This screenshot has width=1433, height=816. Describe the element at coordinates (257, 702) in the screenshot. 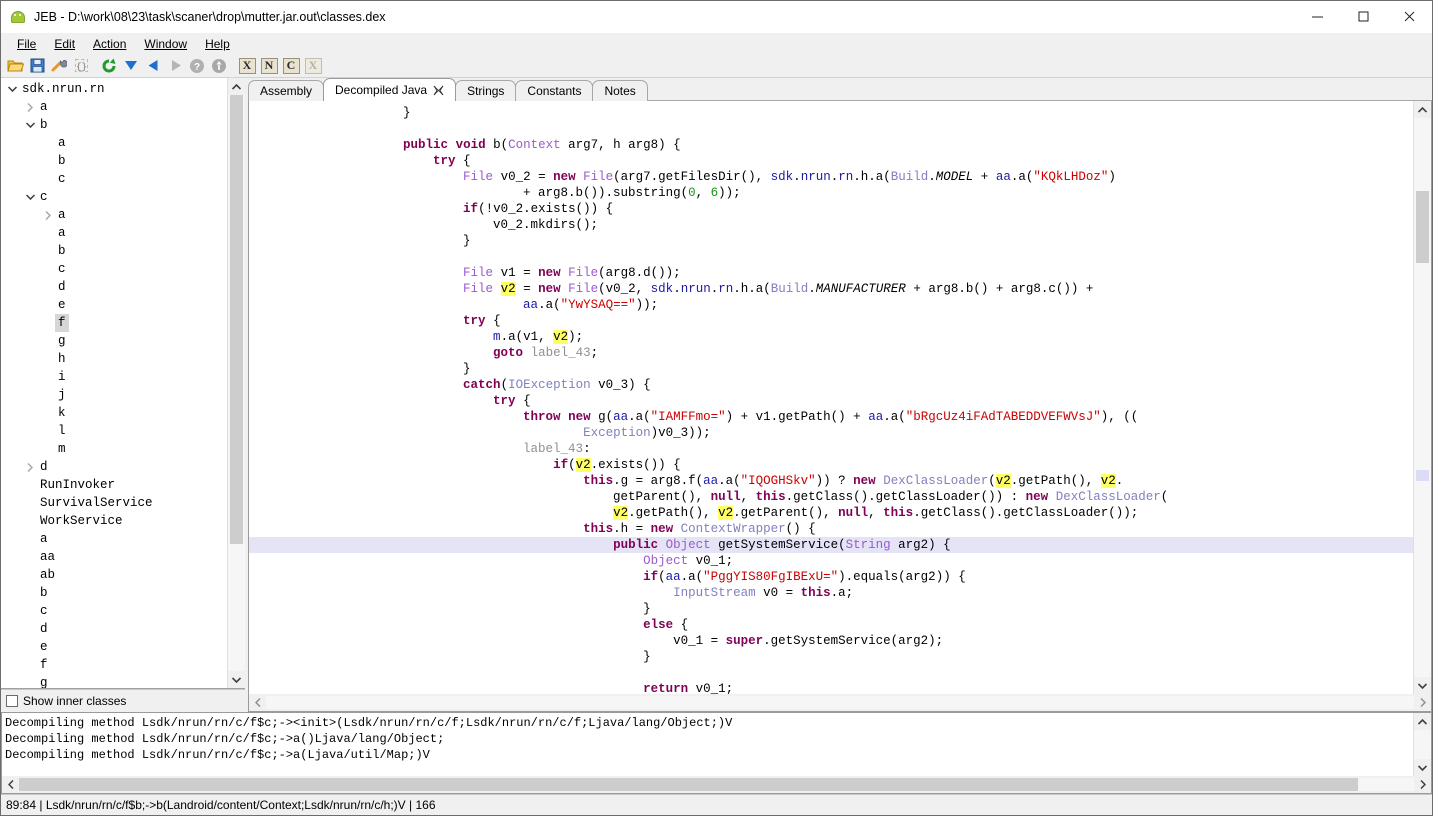

I see `editor-scroll-left-icon` at that location.